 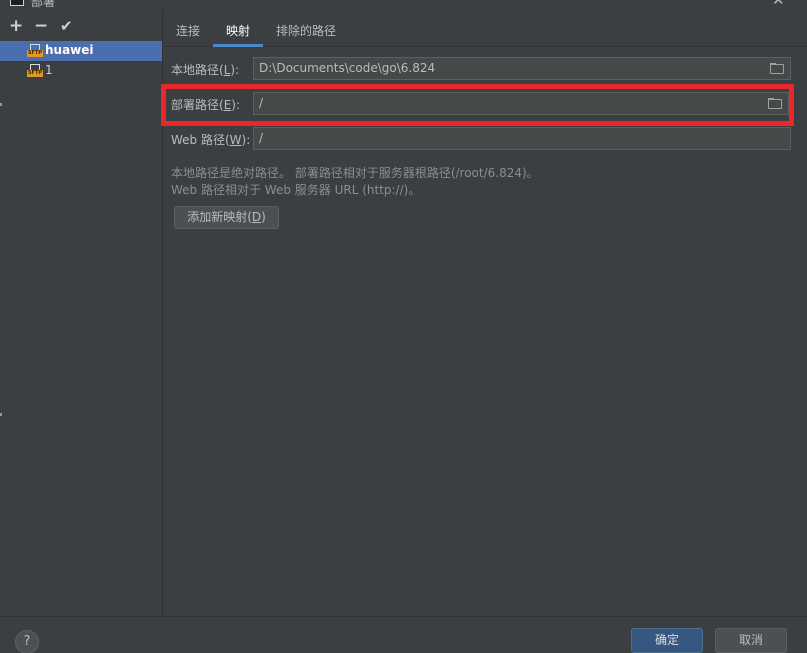 What do you see at coordinates (43, 4) in the screenshot?
I see `window-title: 部署` at bounding box center [43, 4].